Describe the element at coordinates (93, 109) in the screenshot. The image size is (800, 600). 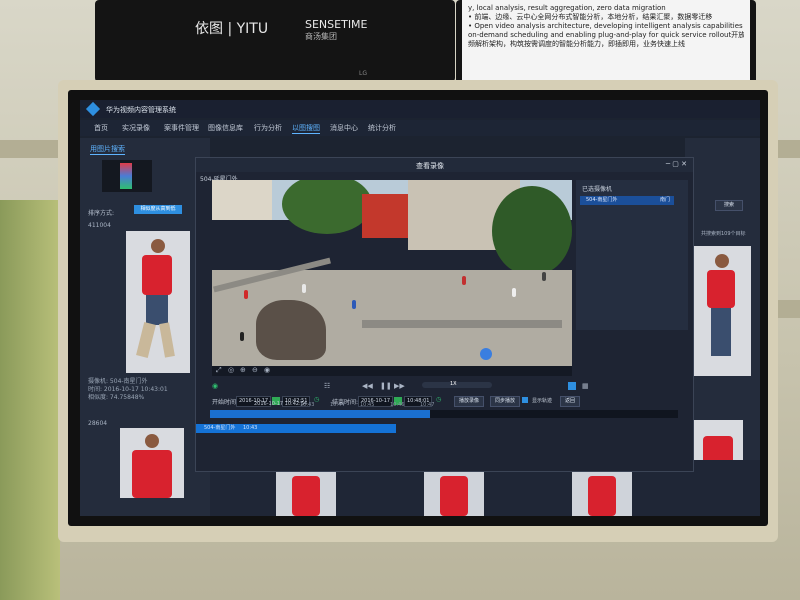
I see `huawei-logo-icon` at that location.